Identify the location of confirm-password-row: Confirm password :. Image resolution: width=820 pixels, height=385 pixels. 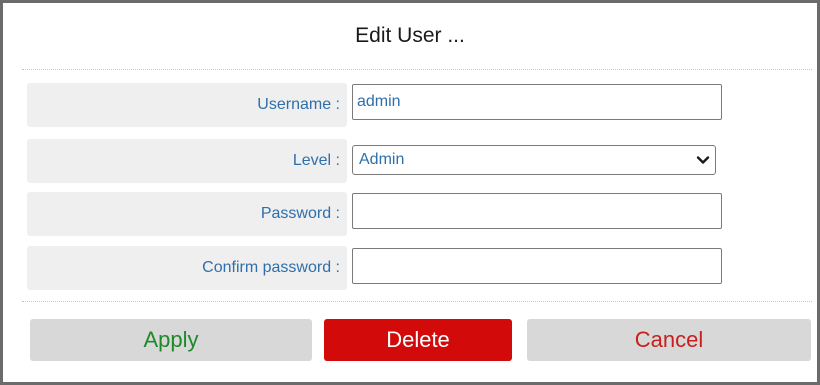
(187, 268).